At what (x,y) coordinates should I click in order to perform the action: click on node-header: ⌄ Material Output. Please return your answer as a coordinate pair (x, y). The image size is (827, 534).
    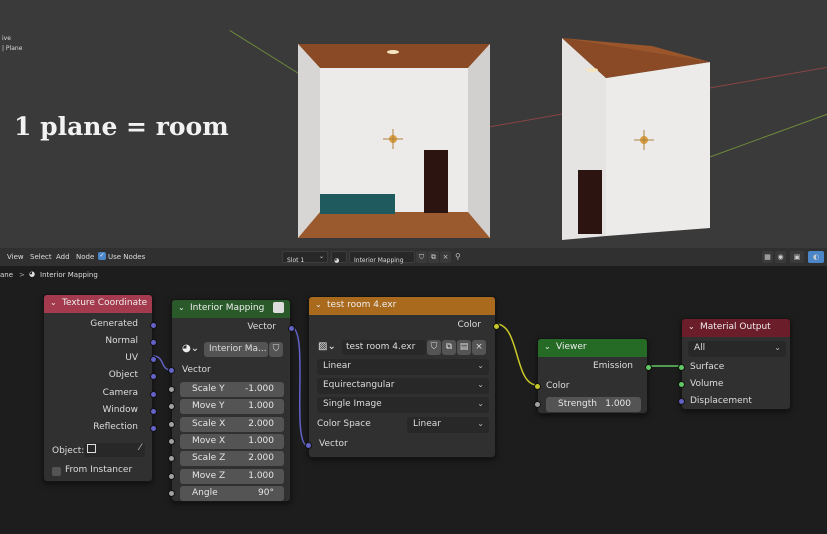
    Looking at the image, I should click on (736, 328).